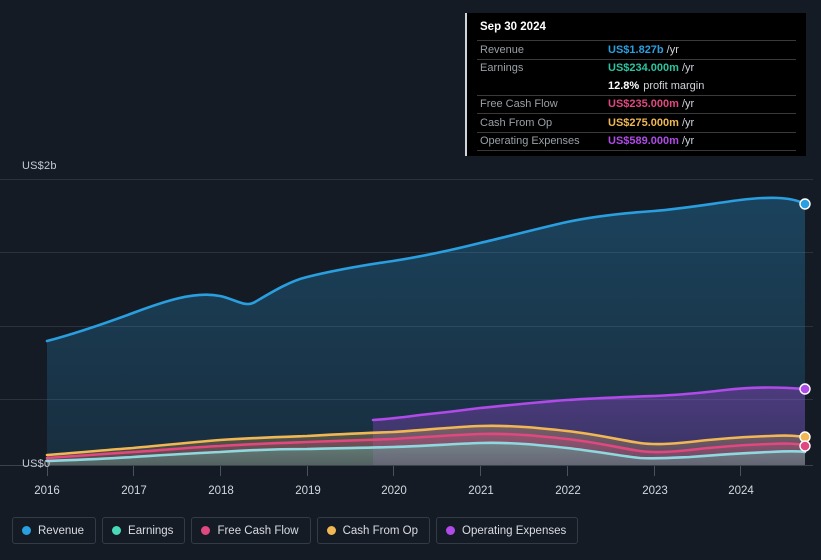 The width and height of the screenshot is (821, 560). I want to click on tooltip-row-free-cash-flow: Free Cash Flow US$235.000m /yr, so click(636, 104).